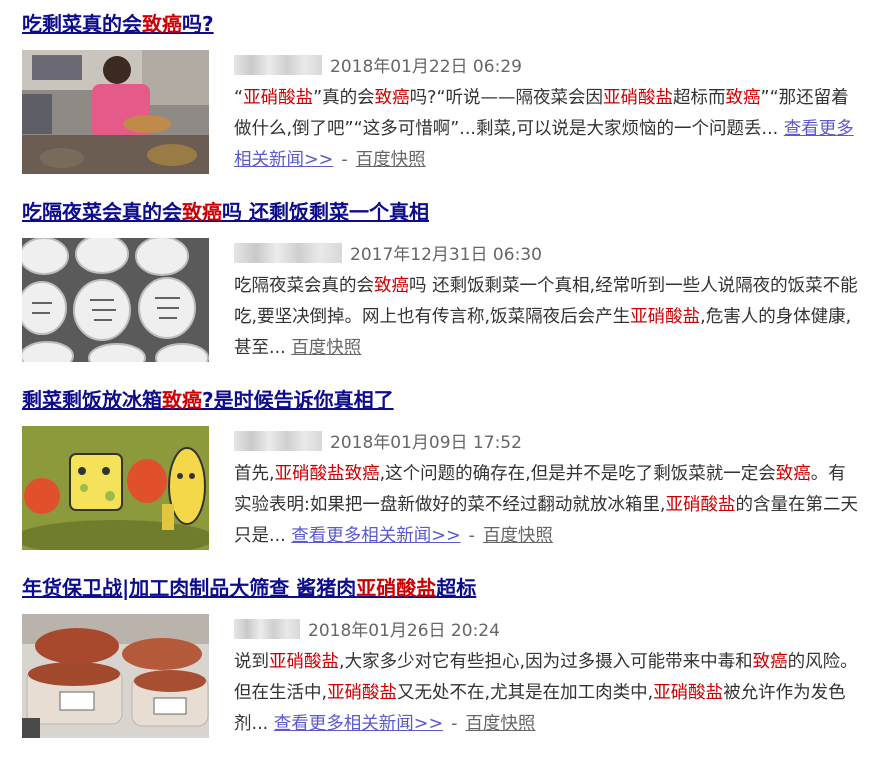  What do you see at coordinates (548, 443) in the screenshot?
I see `result-meta: 2018年01月09日 17:52` at bounding box center [548, 443].